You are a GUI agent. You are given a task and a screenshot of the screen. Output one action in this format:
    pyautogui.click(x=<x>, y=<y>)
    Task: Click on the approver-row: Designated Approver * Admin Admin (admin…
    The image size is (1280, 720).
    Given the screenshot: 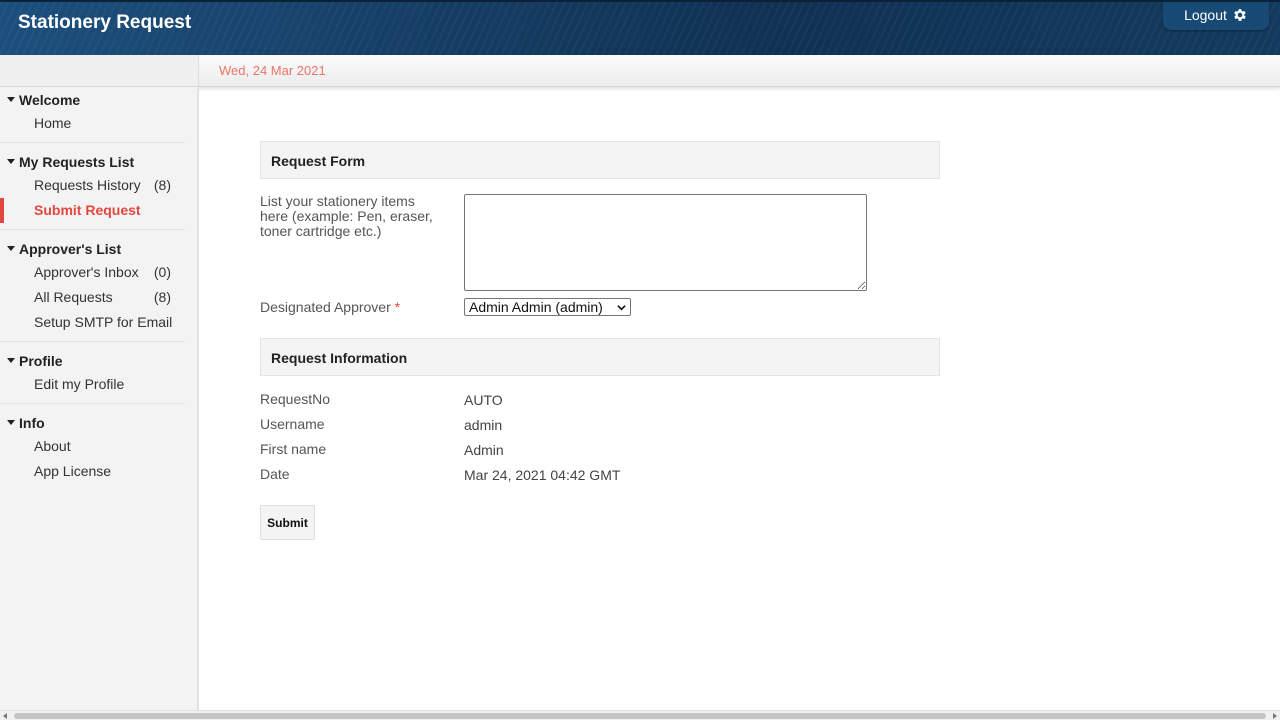 What is the action you would take?
    pyautogui.click(x=600, y=318)
    